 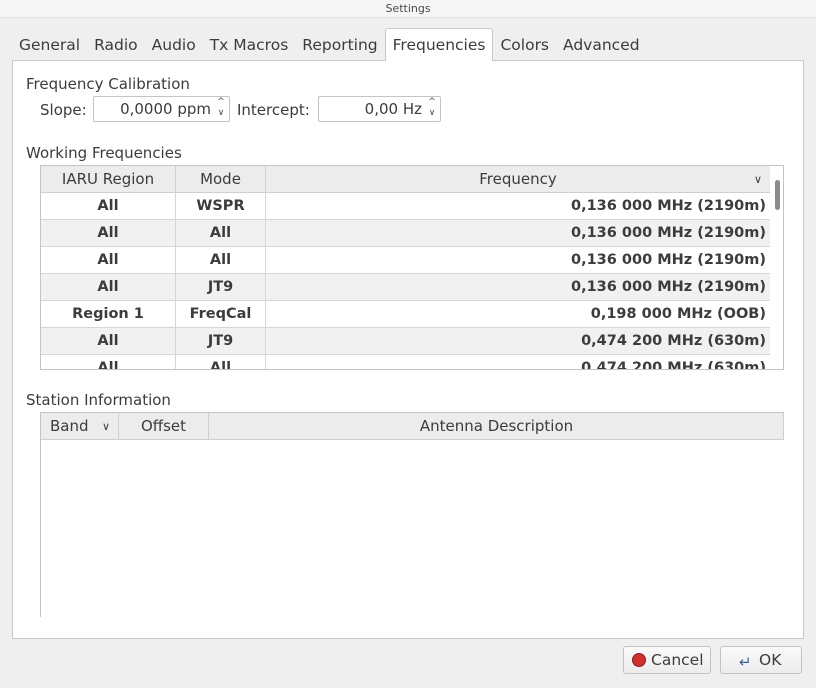 I want to click on vertical-scrollbar, so click(x=776, y=267).